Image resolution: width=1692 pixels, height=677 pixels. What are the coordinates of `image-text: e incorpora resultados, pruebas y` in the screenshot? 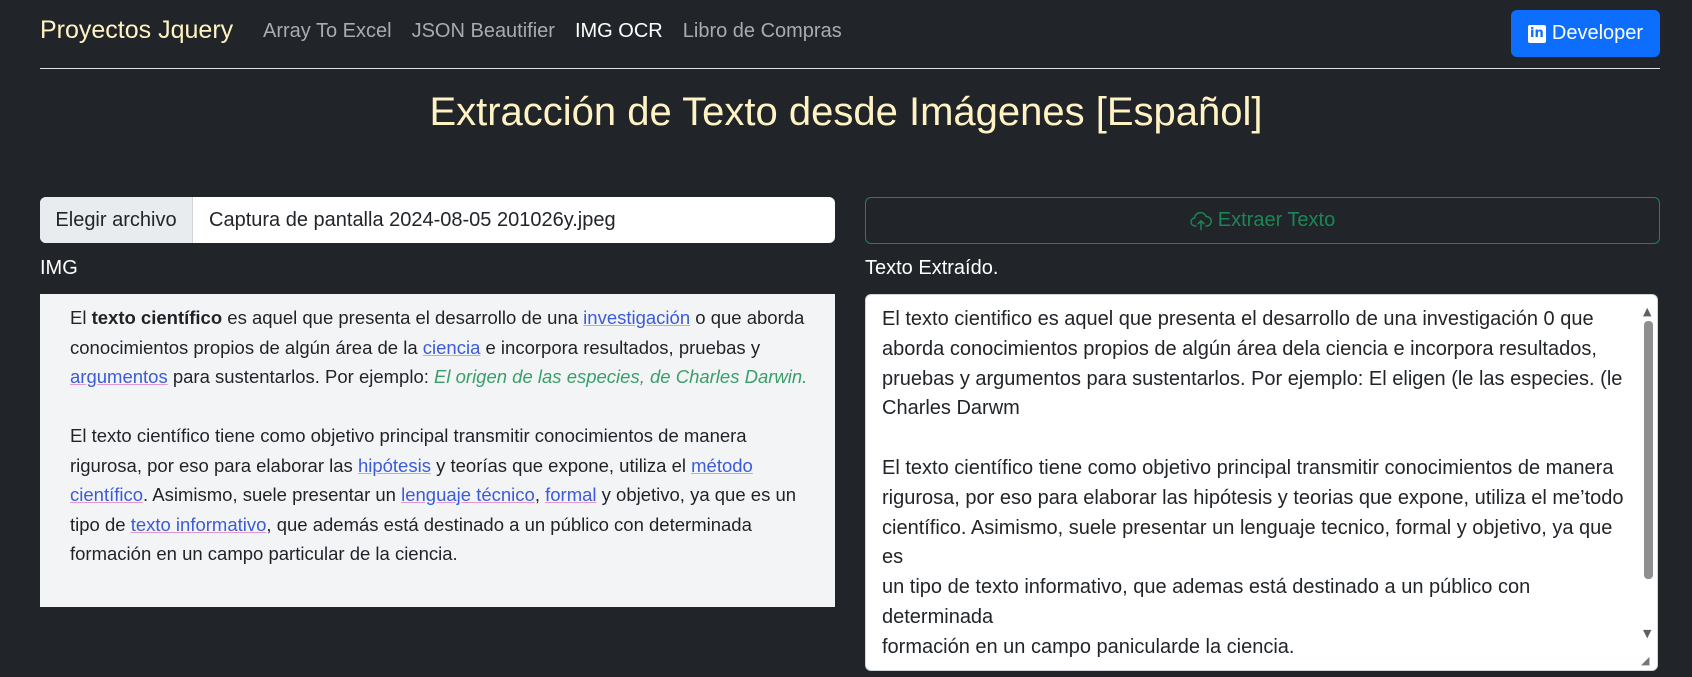 It's located at (620, 347).